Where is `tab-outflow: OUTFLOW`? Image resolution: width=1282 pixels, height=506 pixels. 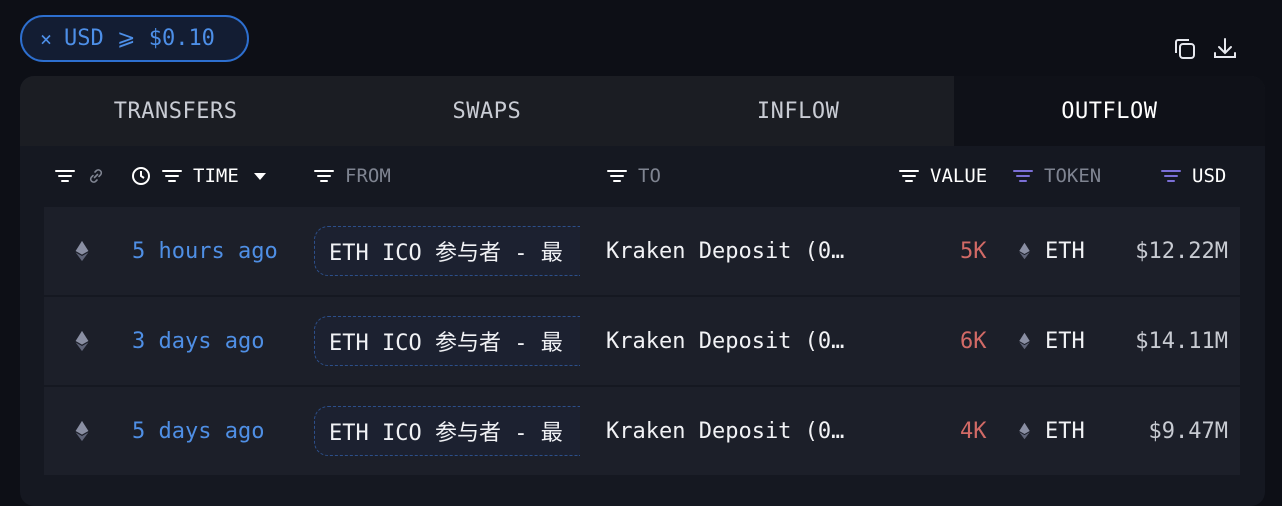 tab-outflow: OUTFLOW is located at coordinates (1109, 111).